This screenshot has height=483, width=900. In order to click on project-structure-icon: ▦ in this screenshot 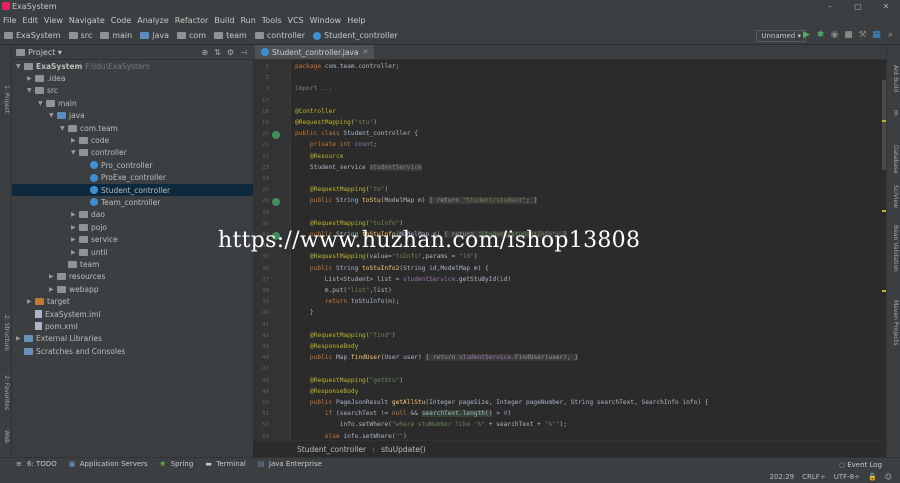, I will do `click(876, 35)`.